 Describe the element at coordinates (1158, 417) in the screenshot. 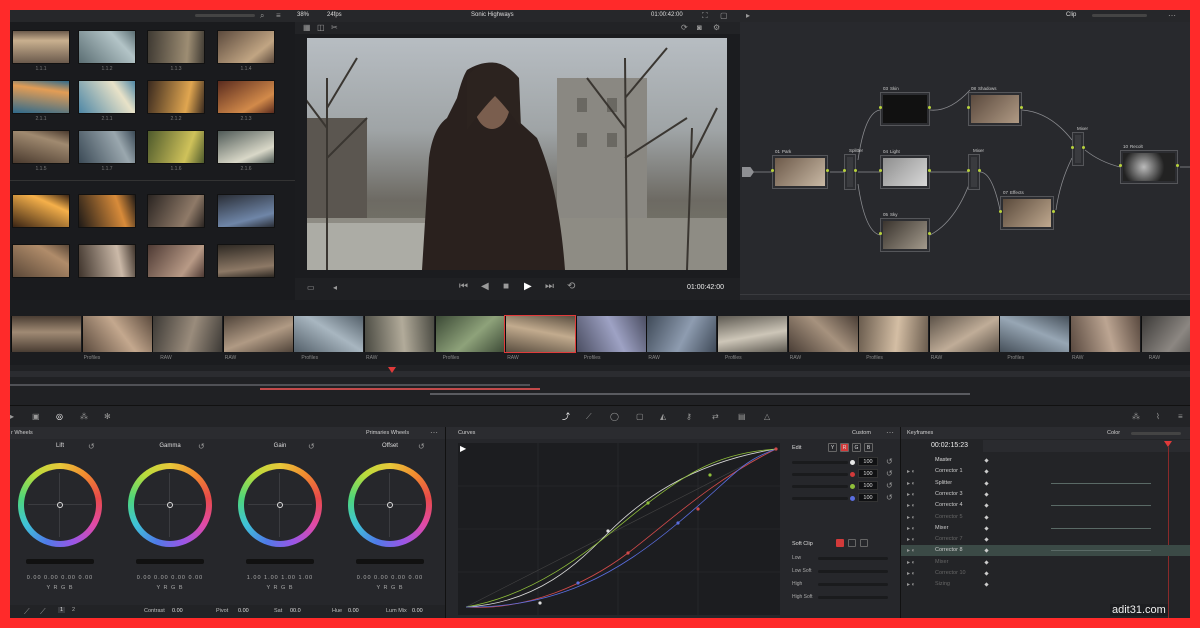

I see `waveform-icon: ⌇` at that location.